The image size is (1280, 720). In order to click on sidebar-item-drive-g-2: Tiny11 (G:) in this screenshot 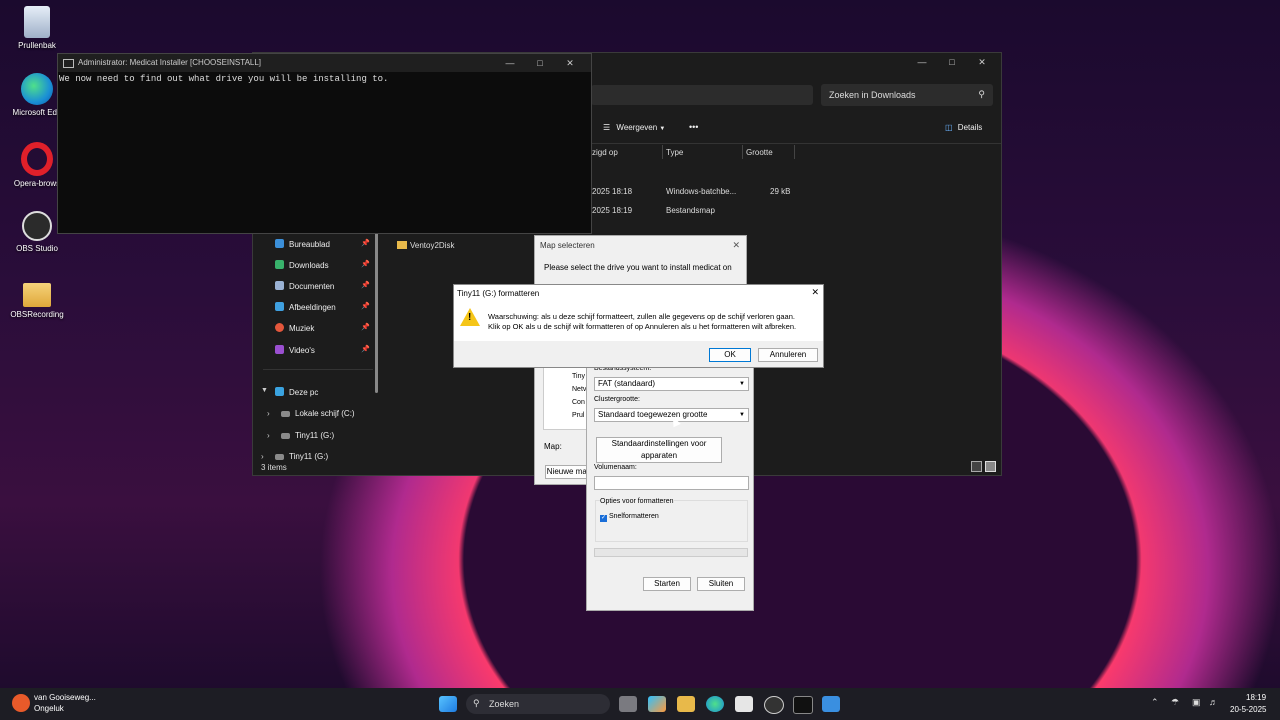, I will do `click(301, 456)`.